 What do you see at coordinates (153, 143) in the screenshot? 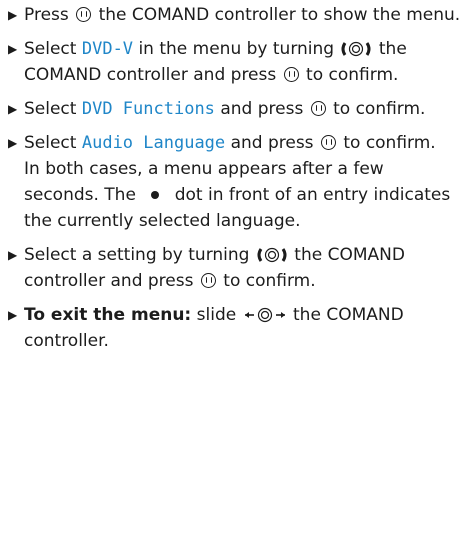
I see `menu-item-audio-language: Audio Language` at bounding box center [153, 143].